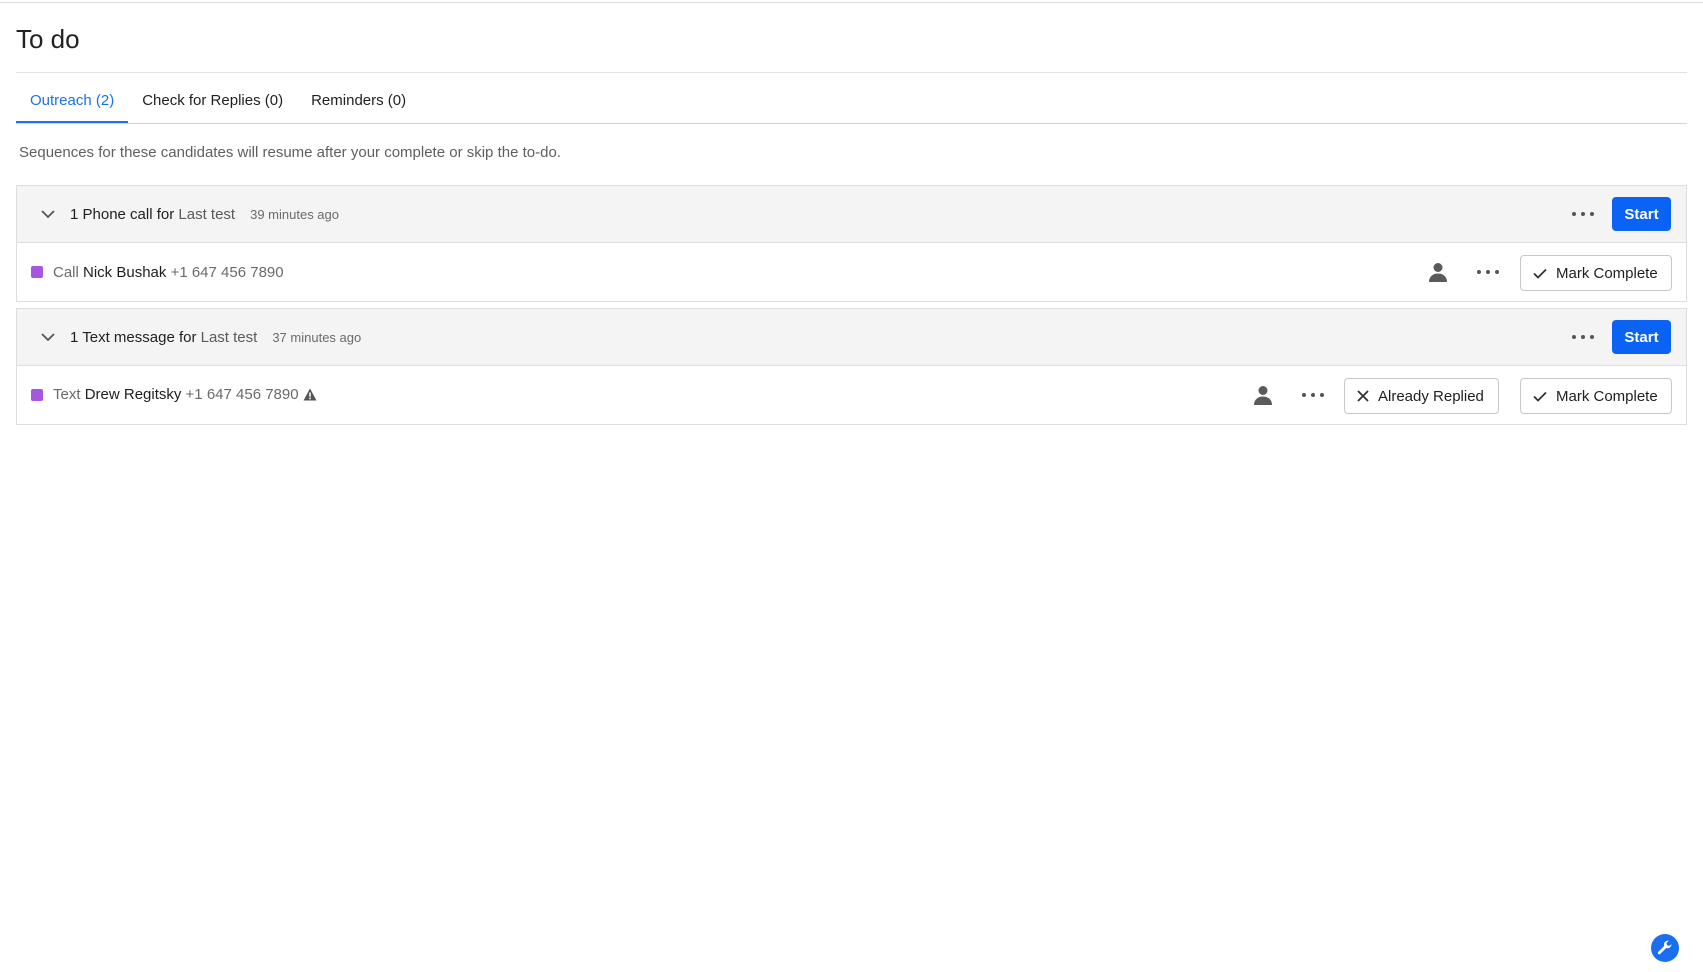 The height and width of the screenshot is (972, 1703). I want to click on already-replied-button: Already Replied, so click(1421, 396).